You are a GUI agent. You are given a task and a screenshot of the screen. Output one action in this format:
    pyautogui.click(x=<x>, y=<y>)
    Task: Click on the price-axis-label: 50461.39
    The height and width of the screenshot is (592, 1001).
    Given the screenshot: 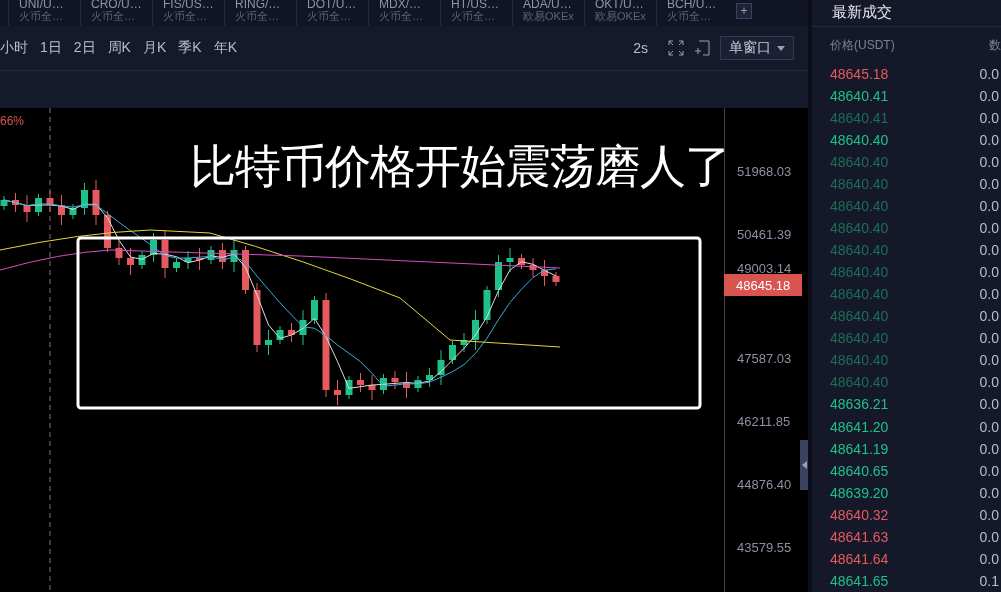 What is the action you would take?
    pyautogui.click(x=764, y=234)
    